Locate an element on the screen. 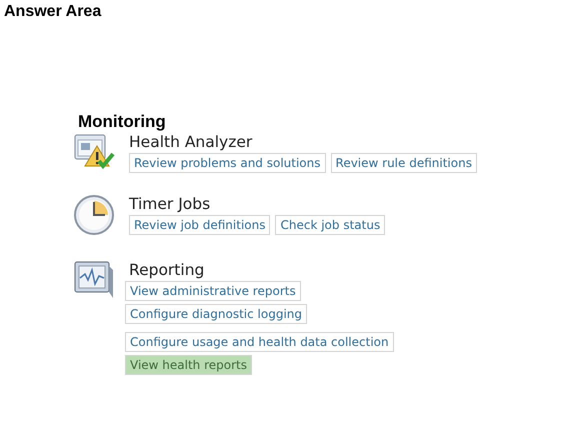 The width and height of the screenshot is (569, 432). link: Review job definitions is located at coordinates (199, 225).